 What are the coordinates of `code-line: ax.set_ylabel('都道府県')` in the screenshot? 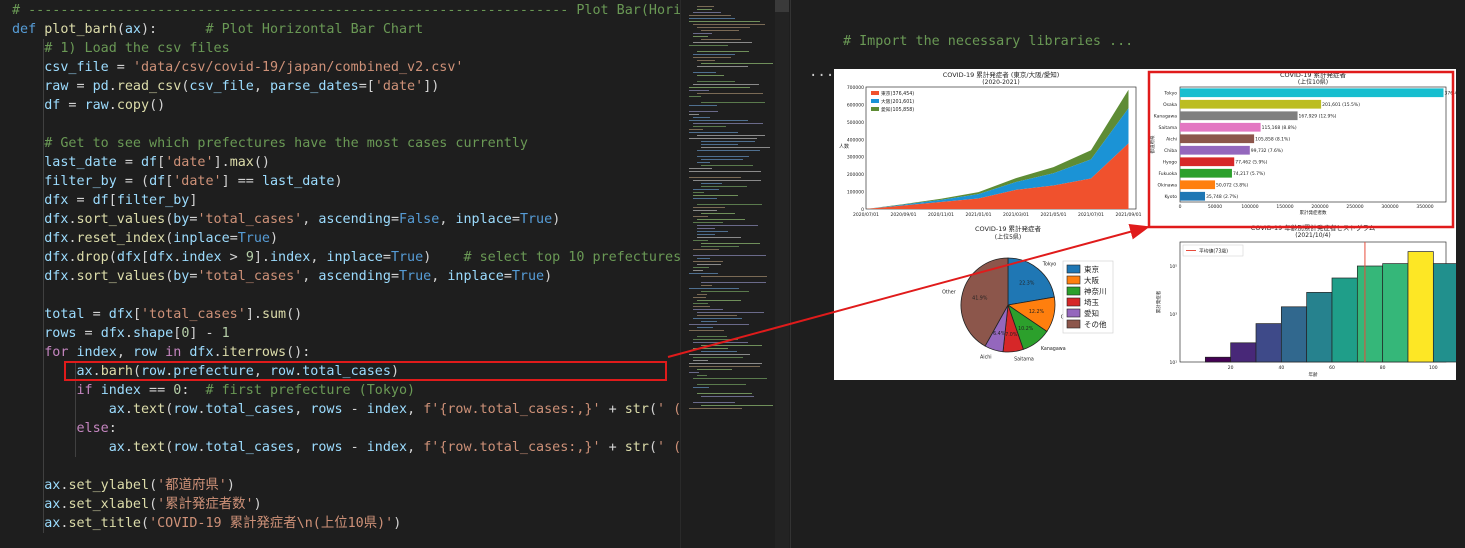 It's located at (123, 485).